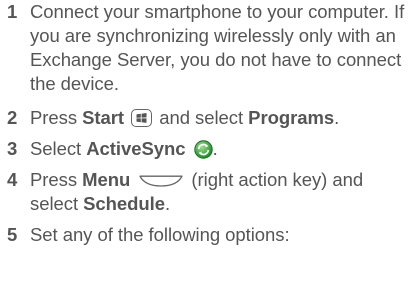 The height and width of the screenshot is (293, 411). What do you see at coordinates (124, 203) in the screenshot?
I see `schedule-label: Schedule` at bounding box center [124, 203].